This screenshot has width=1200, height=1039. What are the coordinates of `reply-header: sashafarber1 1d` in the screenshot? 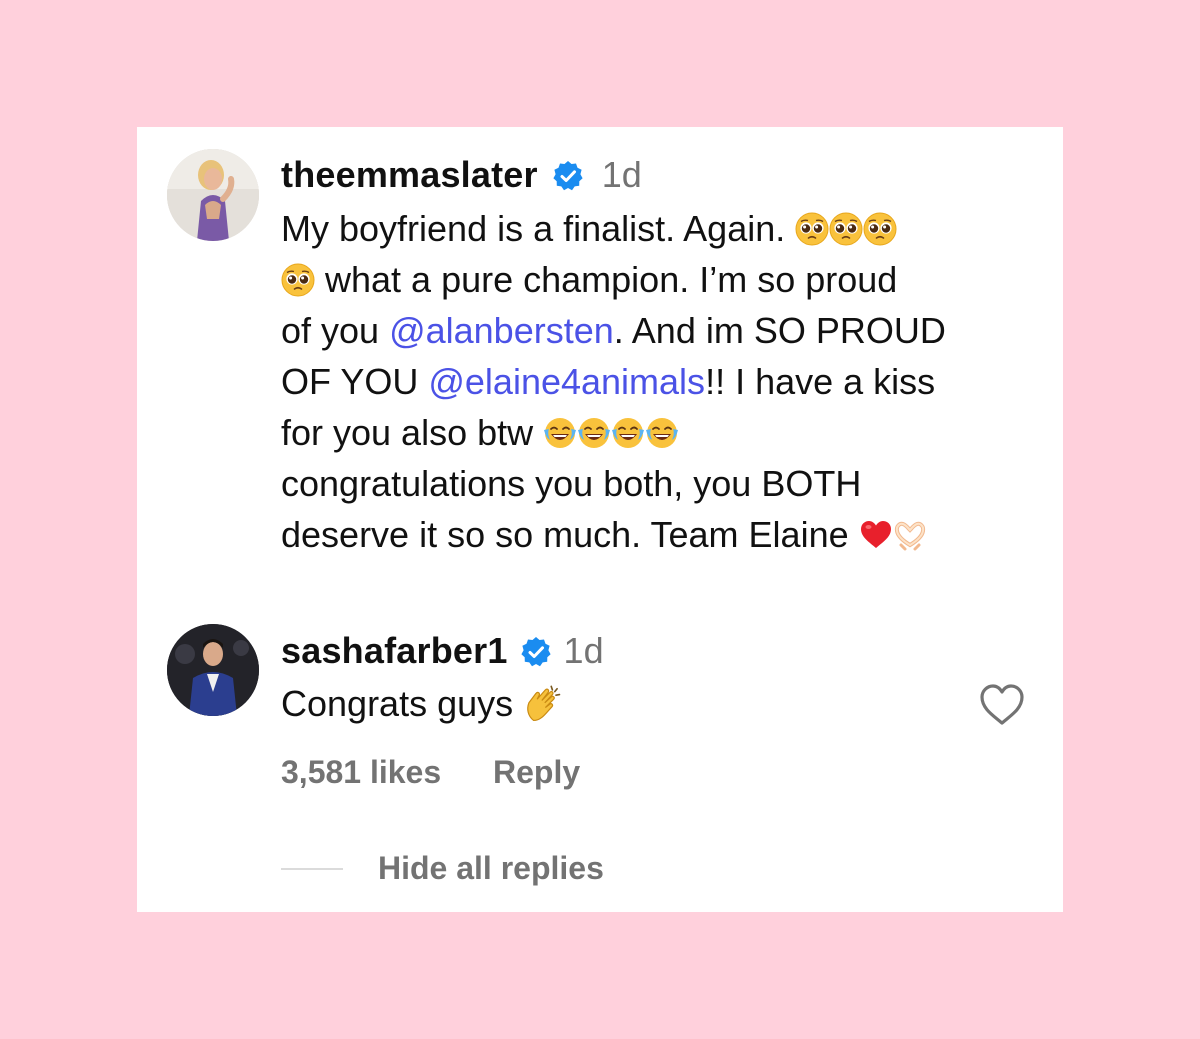 It's located at (442, 651).